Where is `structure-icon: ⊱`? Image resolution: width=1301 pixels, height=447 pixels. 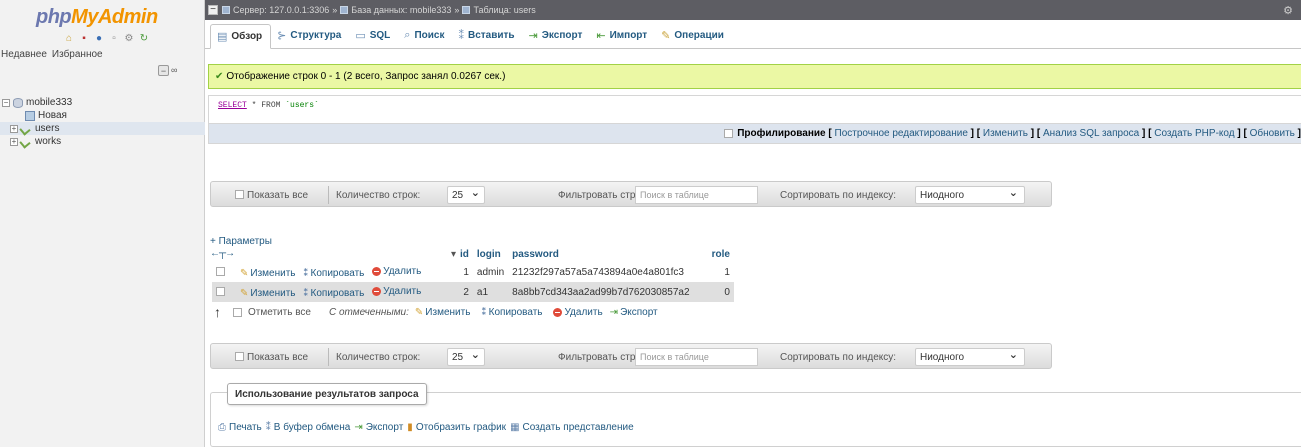
structure-icon: ⊱ is located at coordinates (282, 36).